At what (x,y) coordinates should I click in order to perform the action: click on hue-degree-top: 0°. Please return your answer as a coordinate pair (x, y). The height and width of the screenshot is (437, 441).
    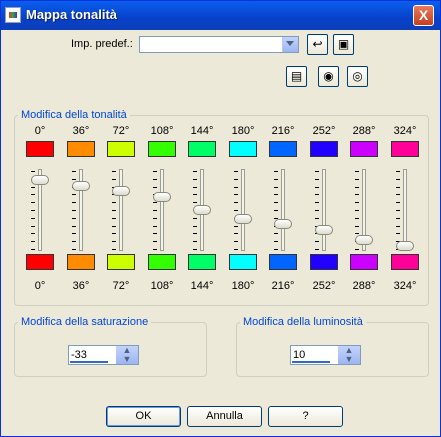
    Looking at the image, I should click on (40, 131).